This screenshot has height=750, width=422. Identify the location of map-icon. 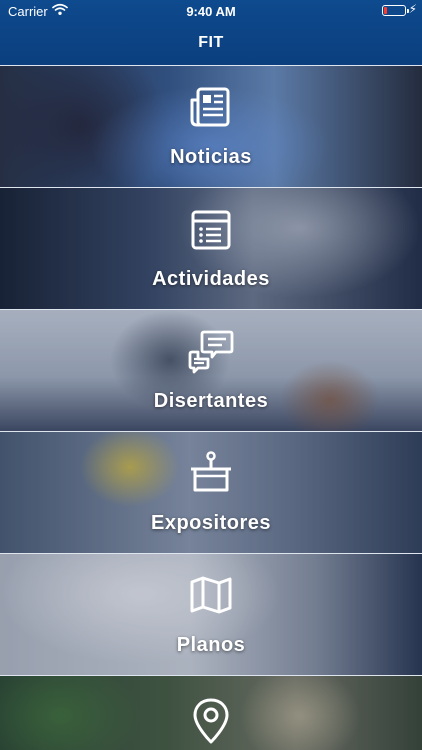
(211, 595).